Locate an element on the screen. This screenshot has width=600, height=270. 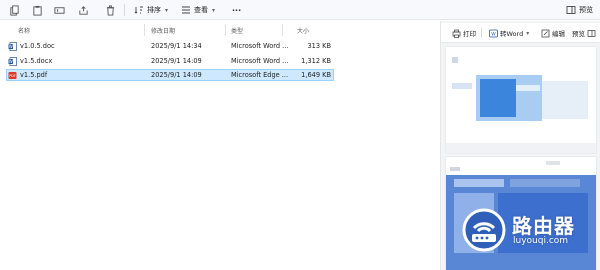
view-button: 查看 ▾ is located at coordinates (198, 10).